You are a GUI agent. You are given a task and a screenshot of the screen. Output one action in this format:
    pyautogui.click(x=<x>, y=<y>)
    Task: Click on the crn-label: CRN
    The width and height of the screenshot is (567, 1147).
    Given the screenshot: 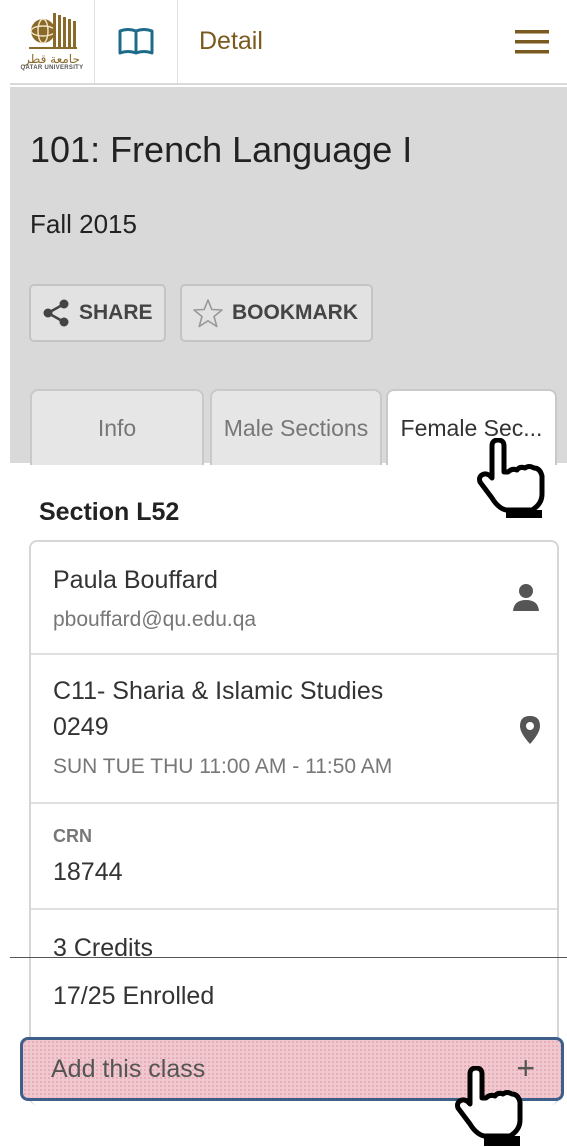 What is the action you would take?
    pyautogui.click(x=72, y=836)
    